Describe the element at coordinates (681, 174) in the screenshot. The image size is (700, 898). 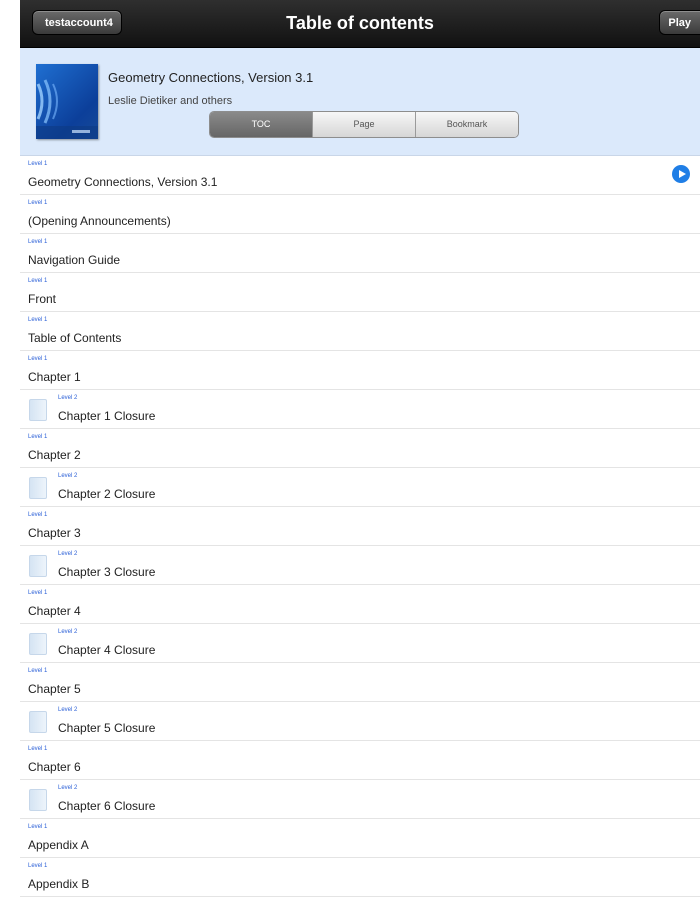
I see `play-icon` at that location.